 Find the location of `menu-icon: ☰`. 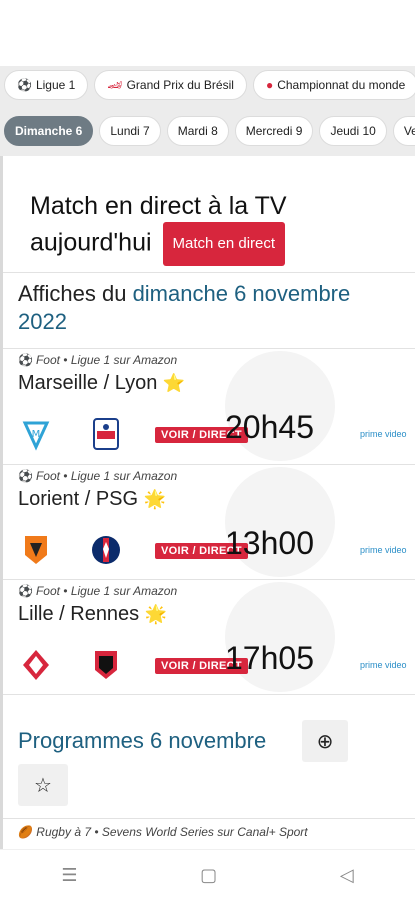

menu-icon: ☰ is located at coordinates (69, 875).